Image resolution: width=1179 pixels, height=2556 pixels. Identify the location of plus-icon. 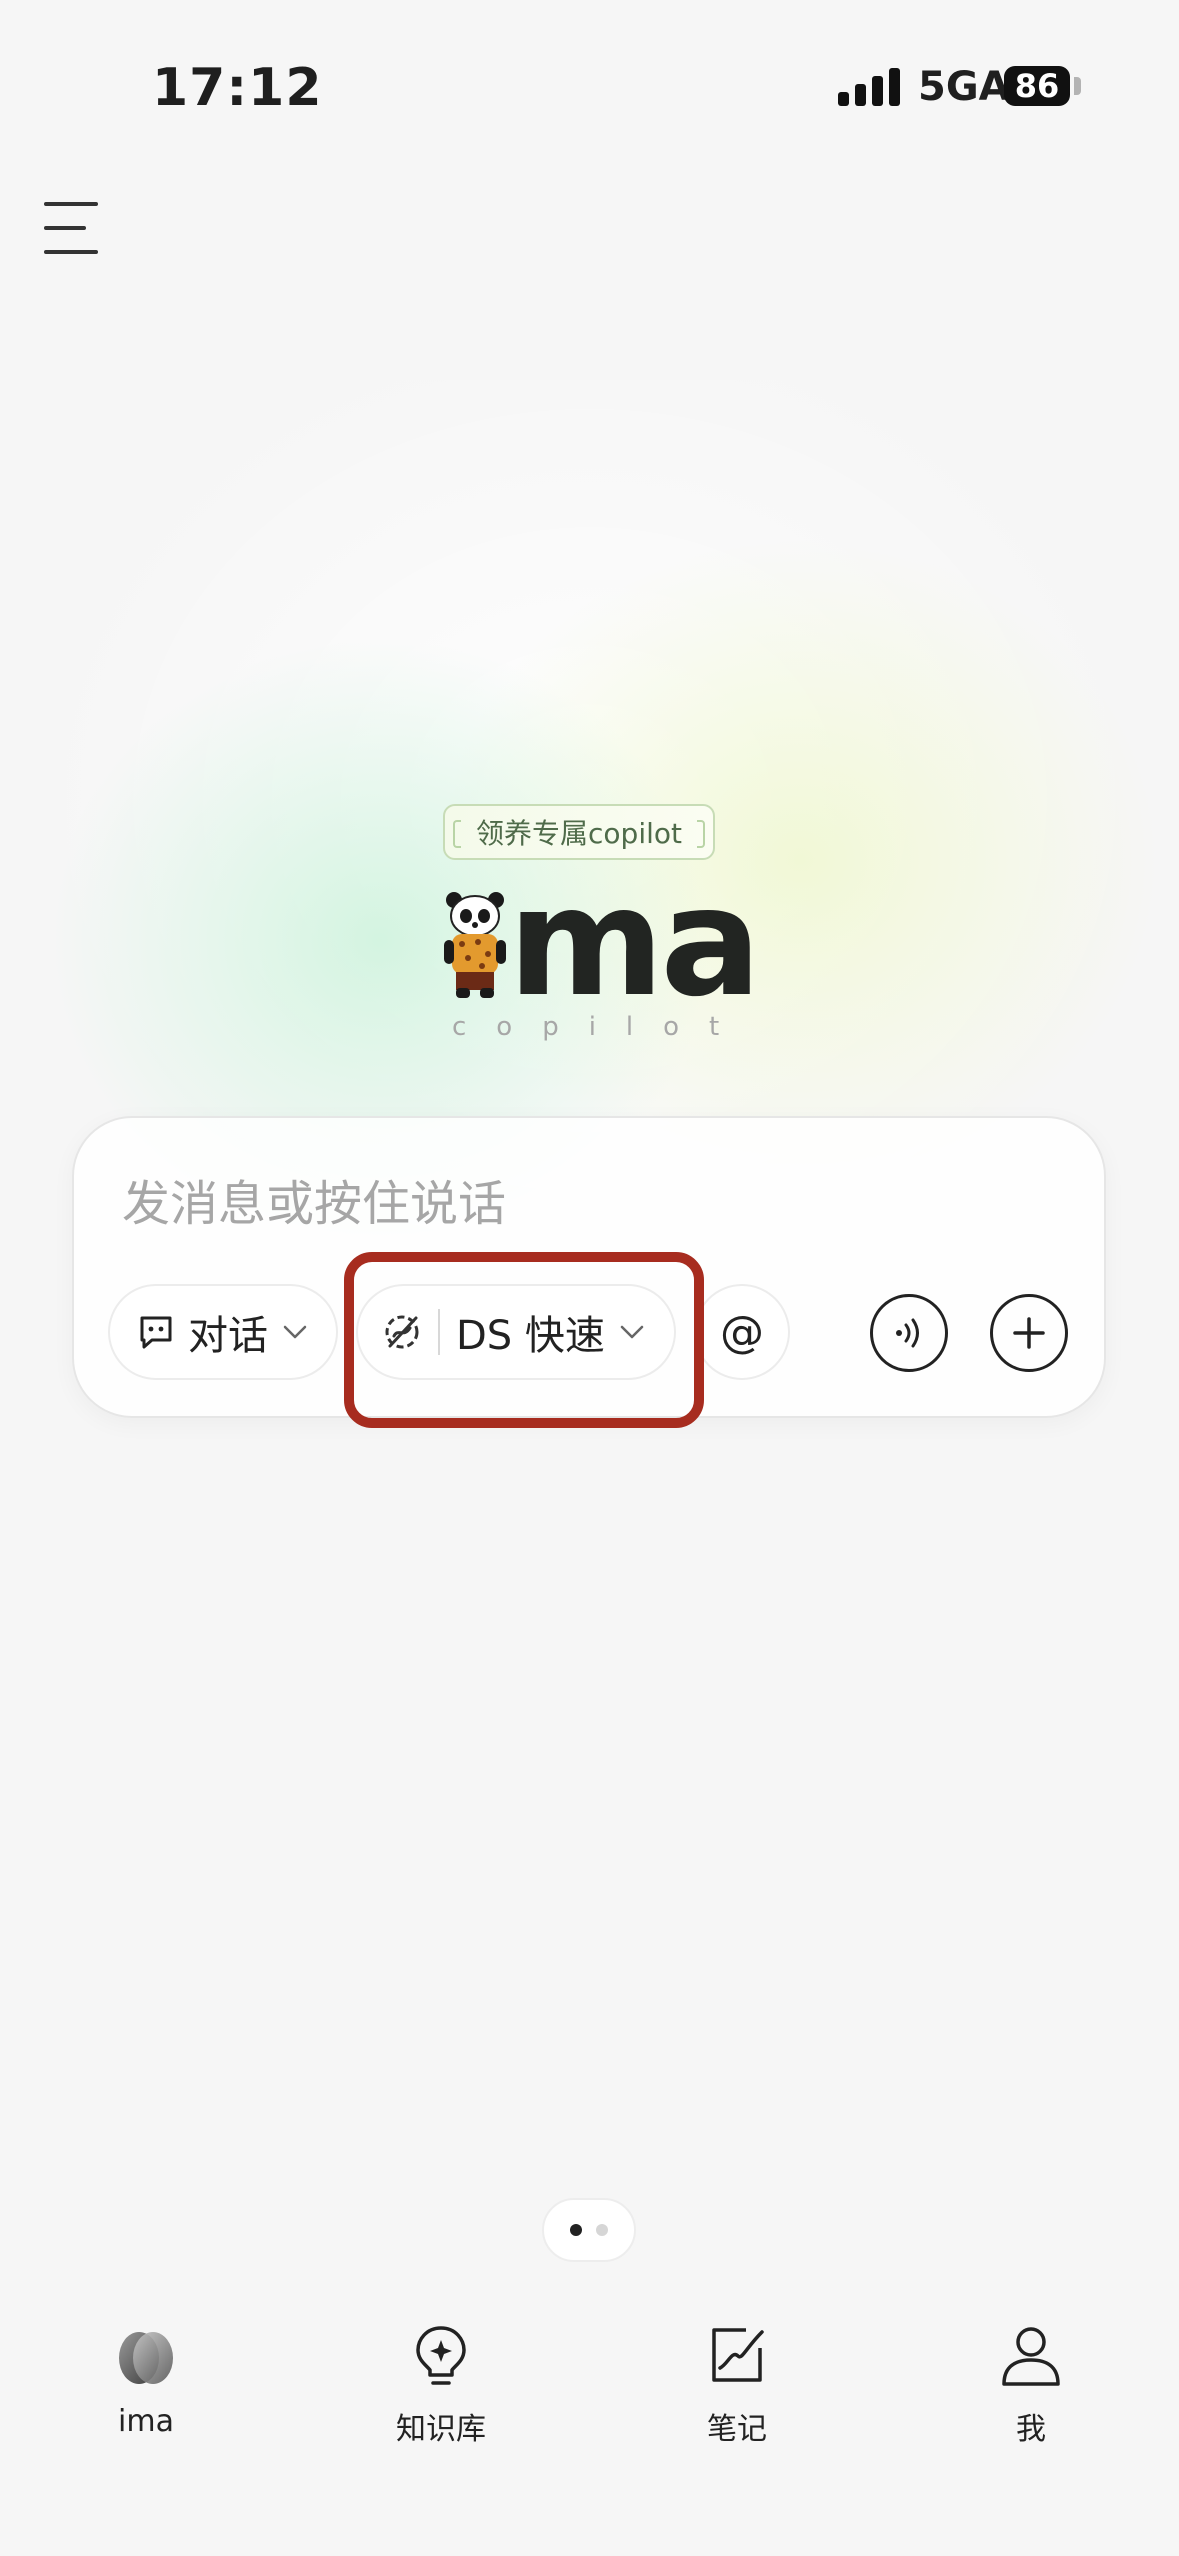
(1029, 1333).